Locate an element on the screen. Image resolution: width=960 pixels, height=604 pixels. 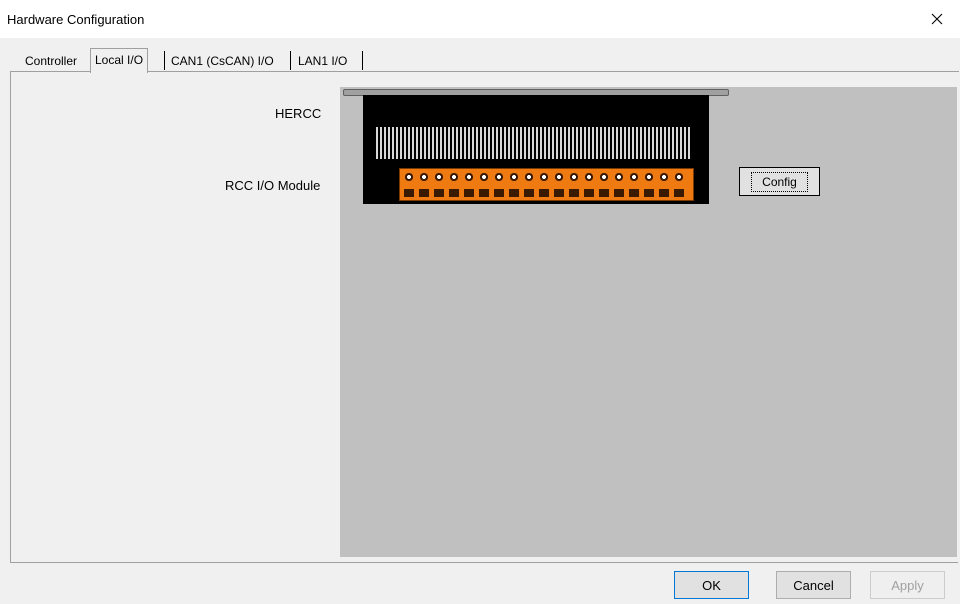
tab-can1-cscan-io: CAN1 (CsCAN) I/O is located at coordinates (222, 61).